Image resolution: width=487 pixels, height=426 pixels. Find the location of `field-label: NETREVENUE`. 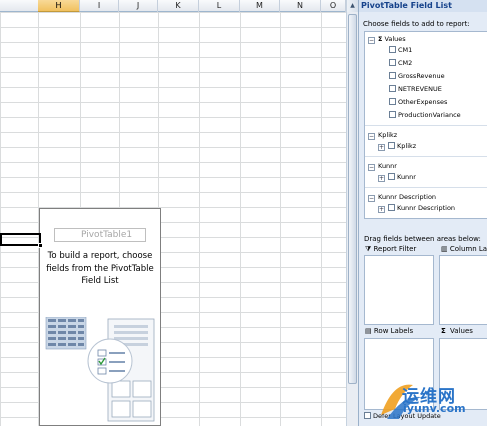

field-label: NETREVENUE is located at coordinates (420, 89).